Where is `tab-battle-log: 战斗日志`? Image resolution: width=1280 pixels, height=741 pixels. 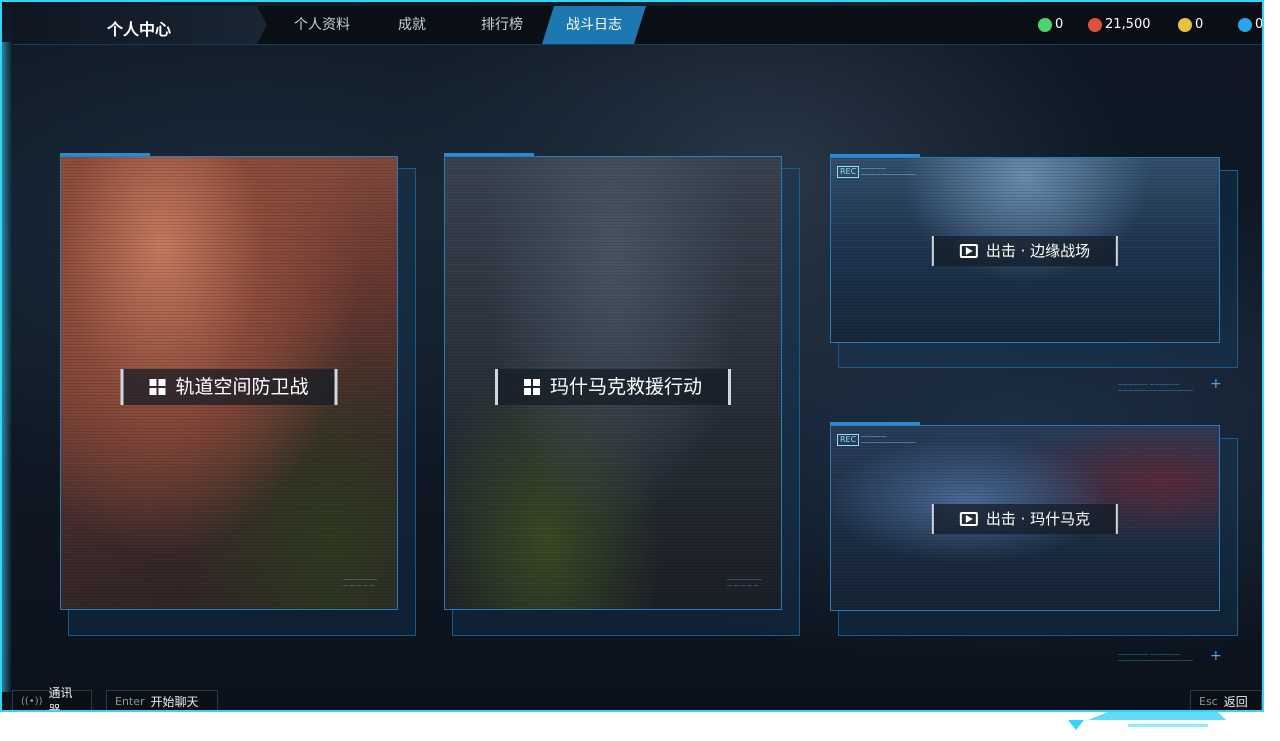
tab-battle-log: 战斗日志 is located at coordinates (594, 25).